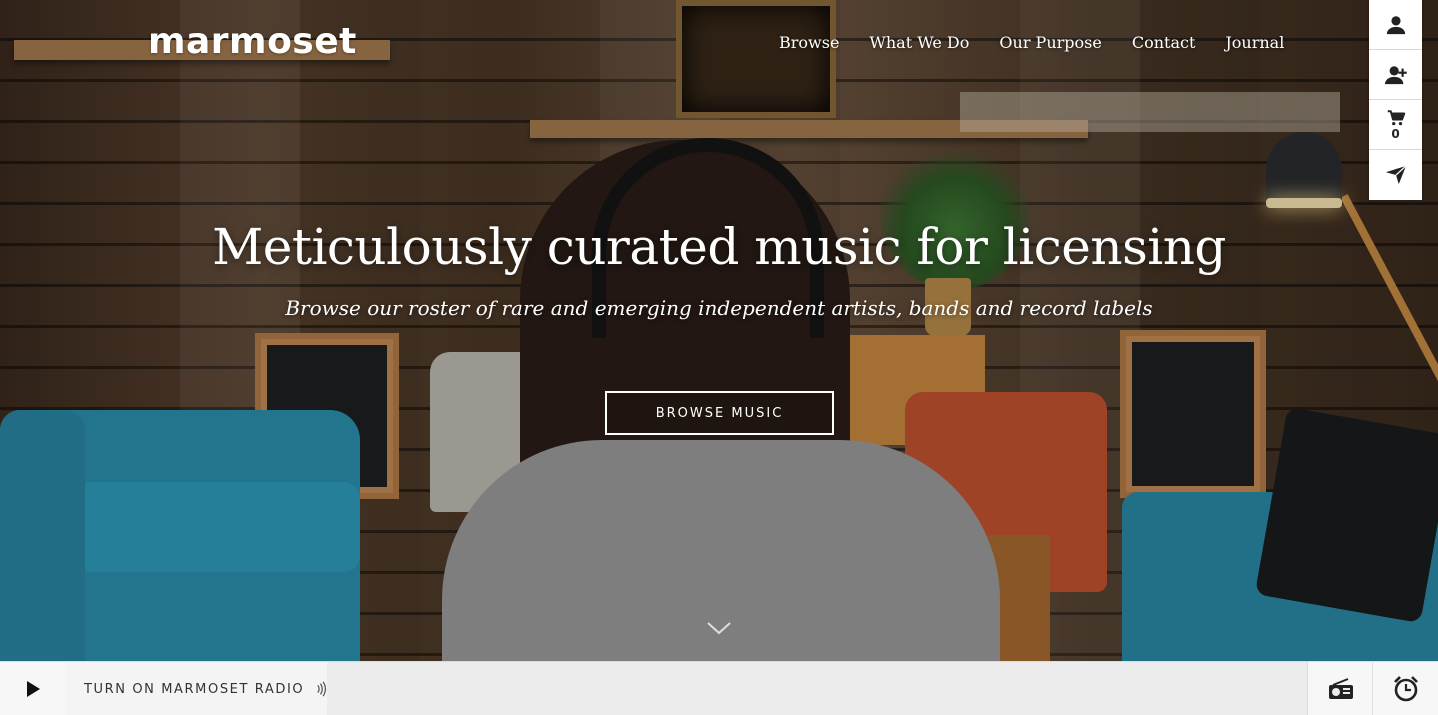  Describe the element at coordinates (1164, 43) in the screenshot. I see `nav-contact: Contact` at that location.